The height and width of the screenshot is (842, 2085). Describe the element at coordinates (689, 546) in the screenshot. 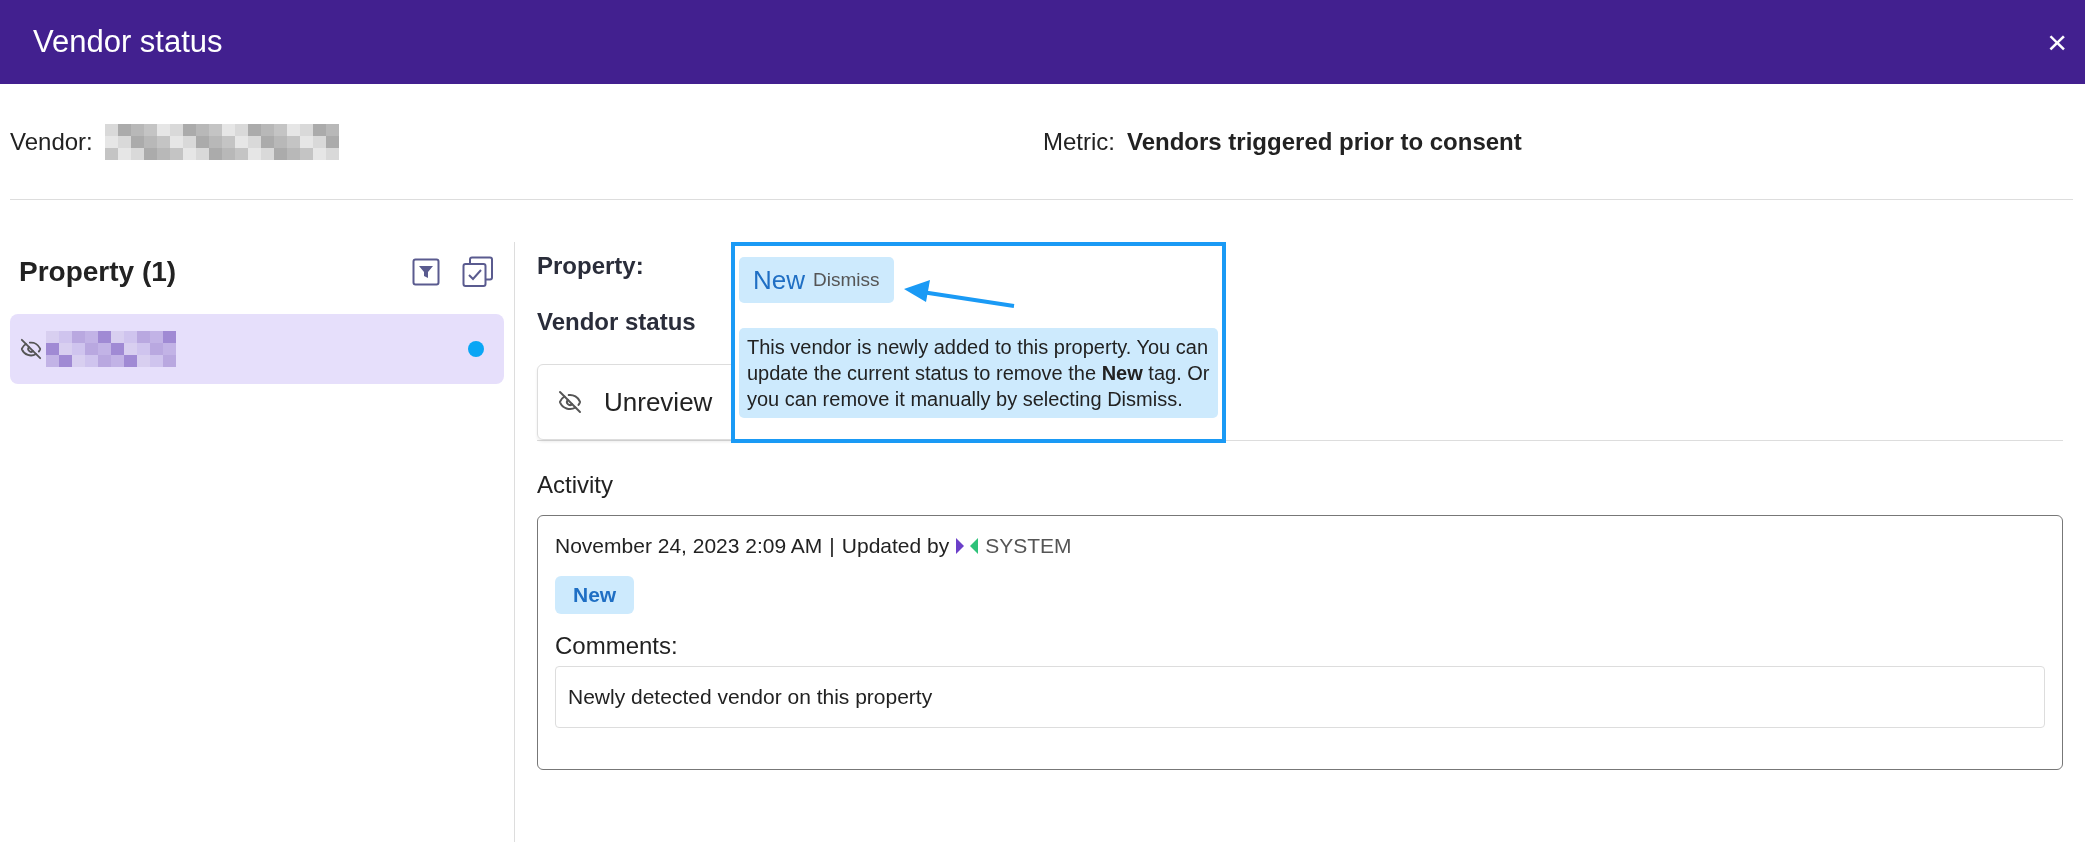

I see `timestamp: November 24, 2023 2:09 AM` at that location.